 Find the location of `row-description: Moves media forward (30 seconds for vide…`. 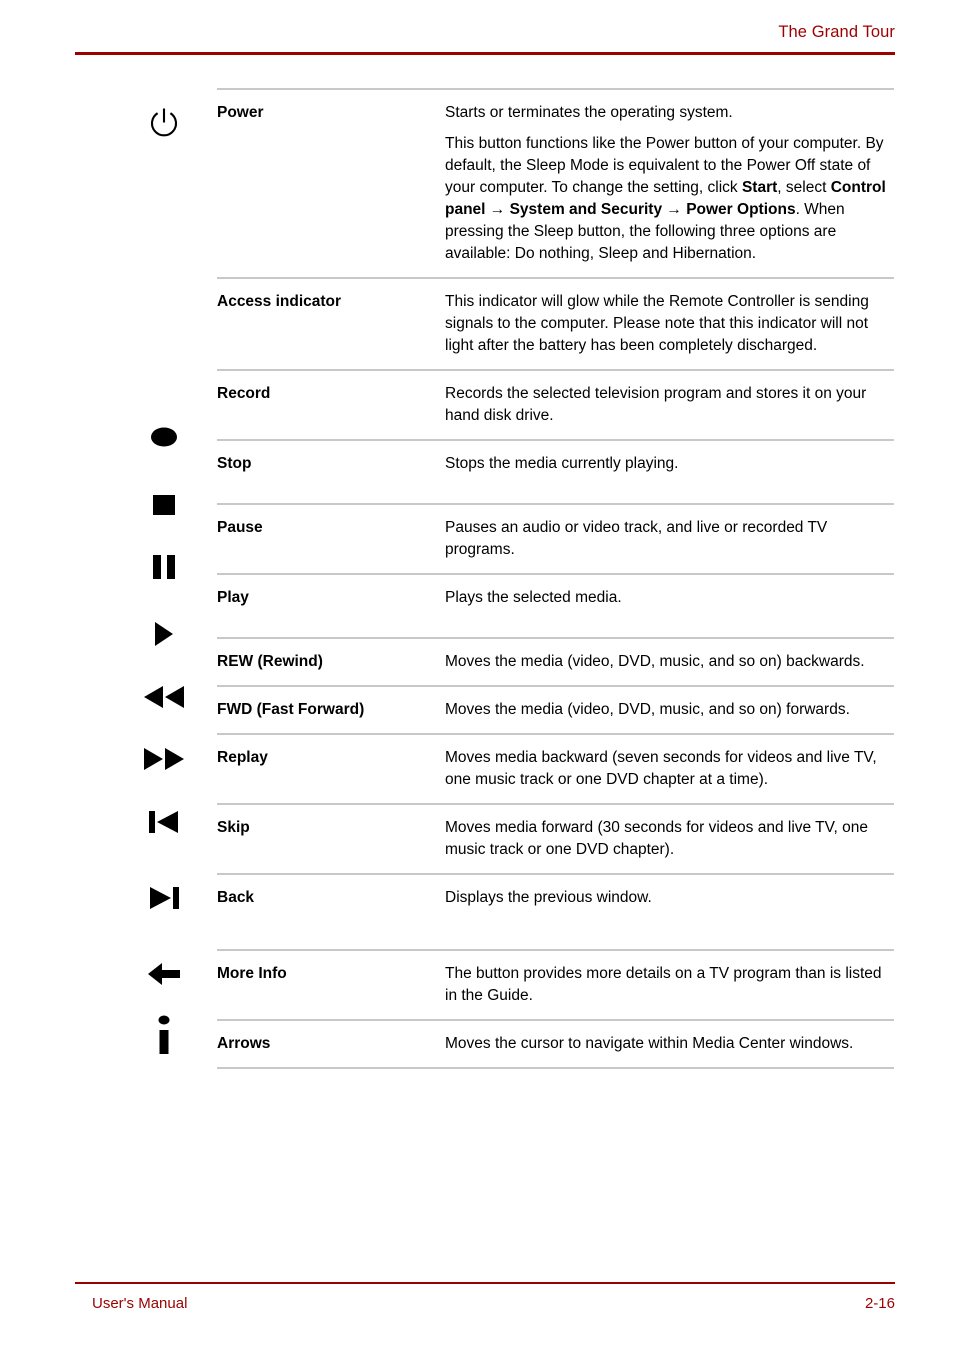

row-description: Moves media forward (30 seconds for vide… is located at coordinates (669, 839).